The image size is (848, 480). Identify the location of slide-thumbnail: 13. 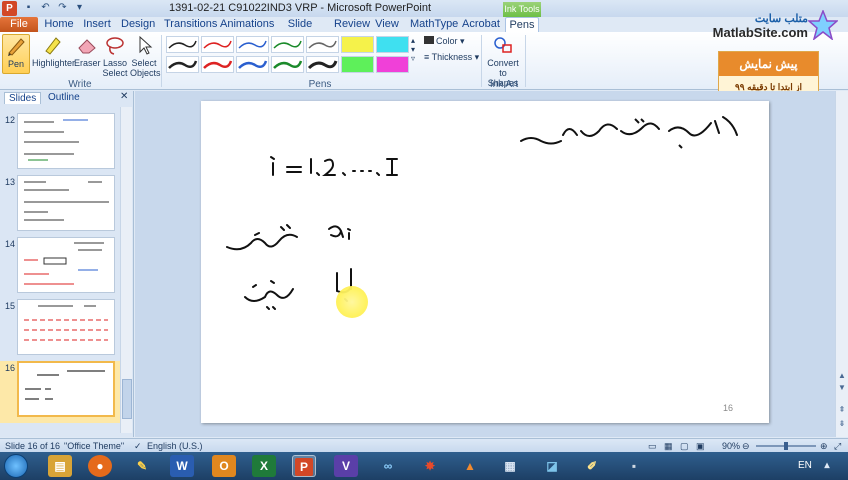
(60, 205).